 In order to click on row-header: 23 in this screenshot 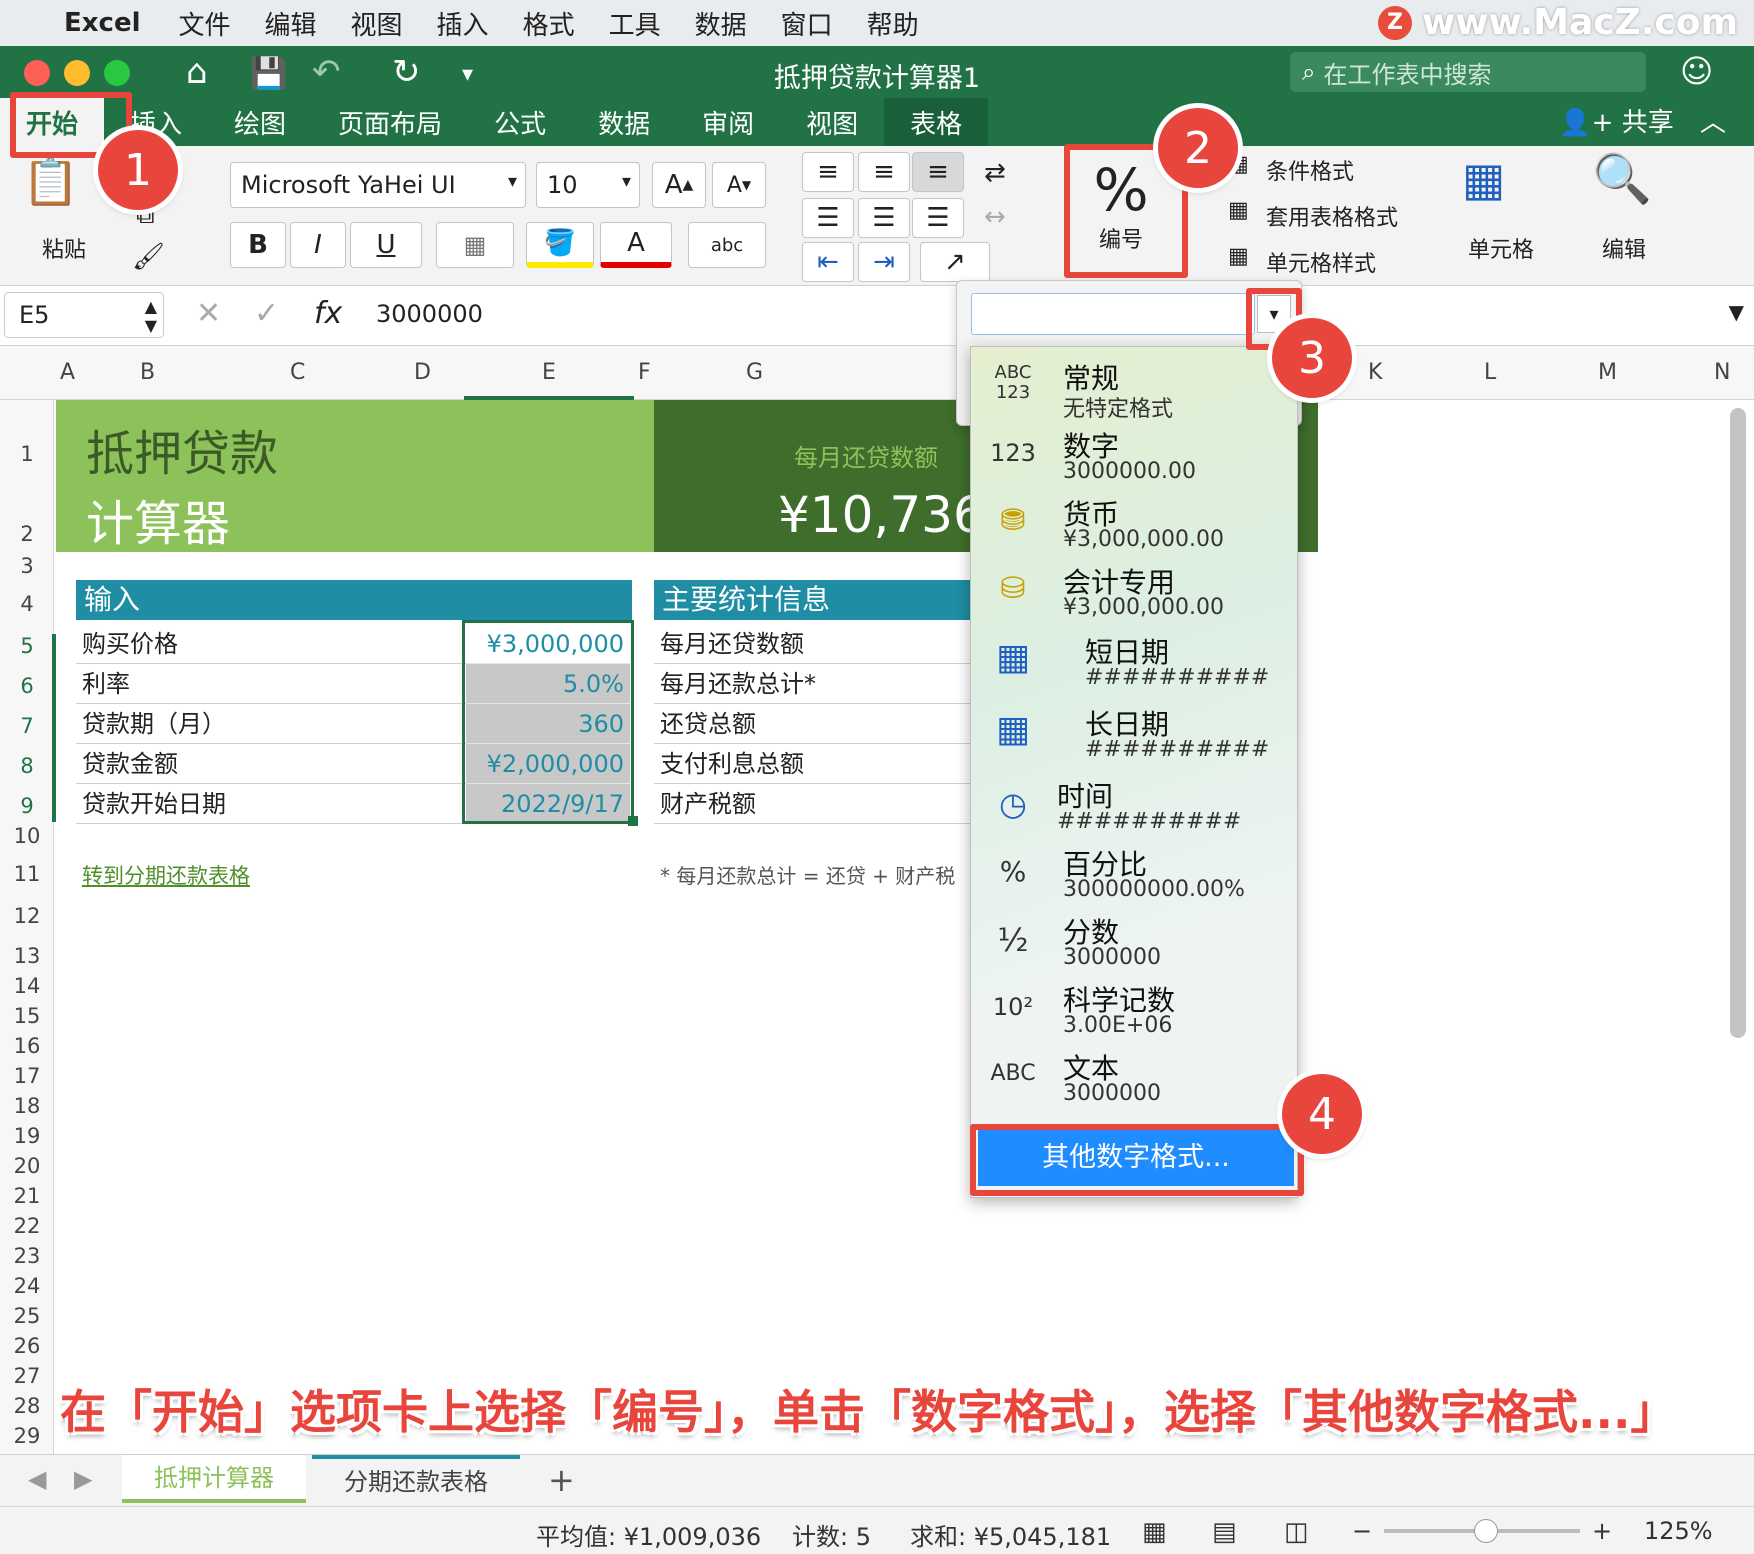, I will do `click(27, 1256)`.